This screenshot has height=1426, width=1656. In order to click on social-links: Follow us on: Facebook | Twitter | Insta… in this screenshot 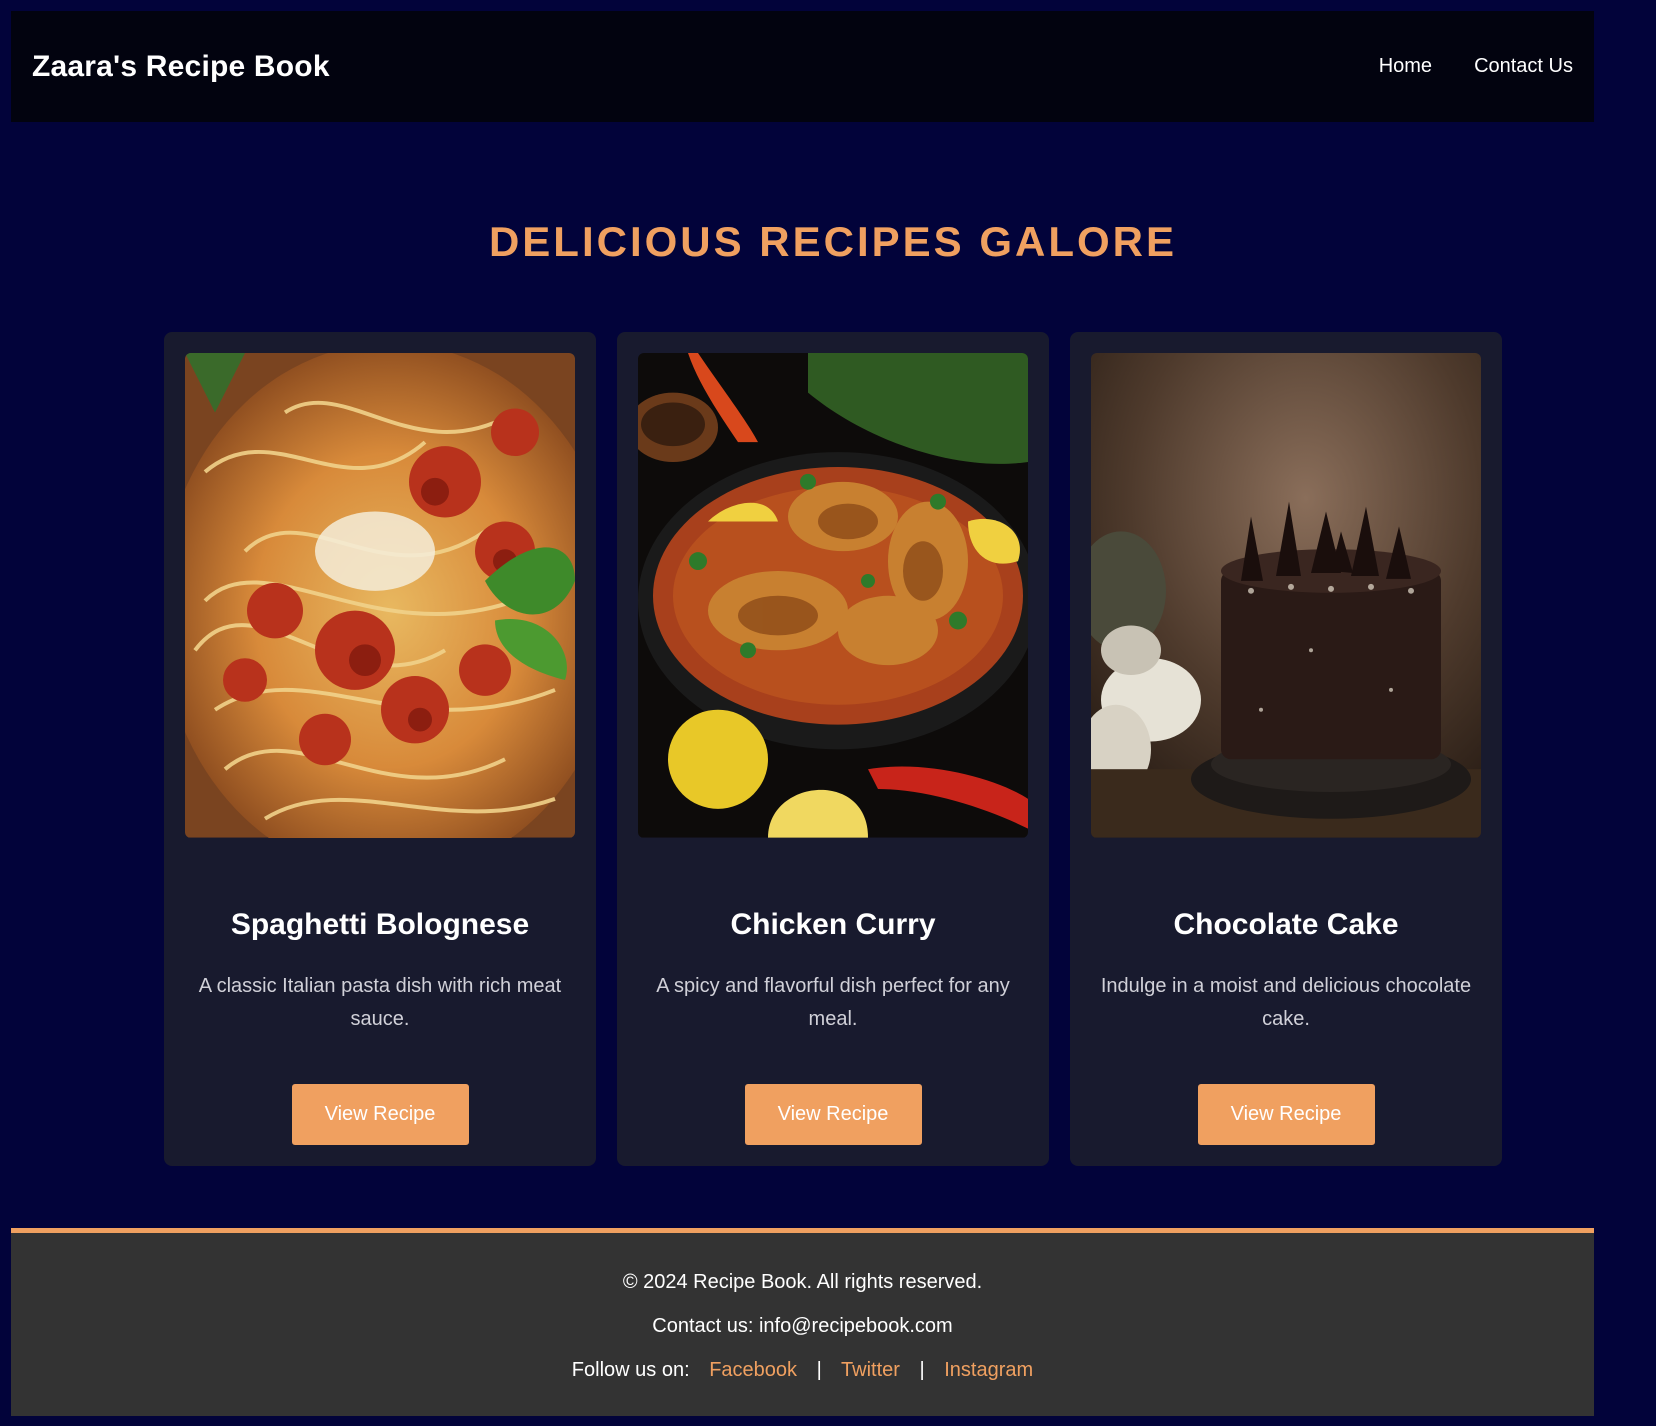, I will do `click(802, 1370)`.